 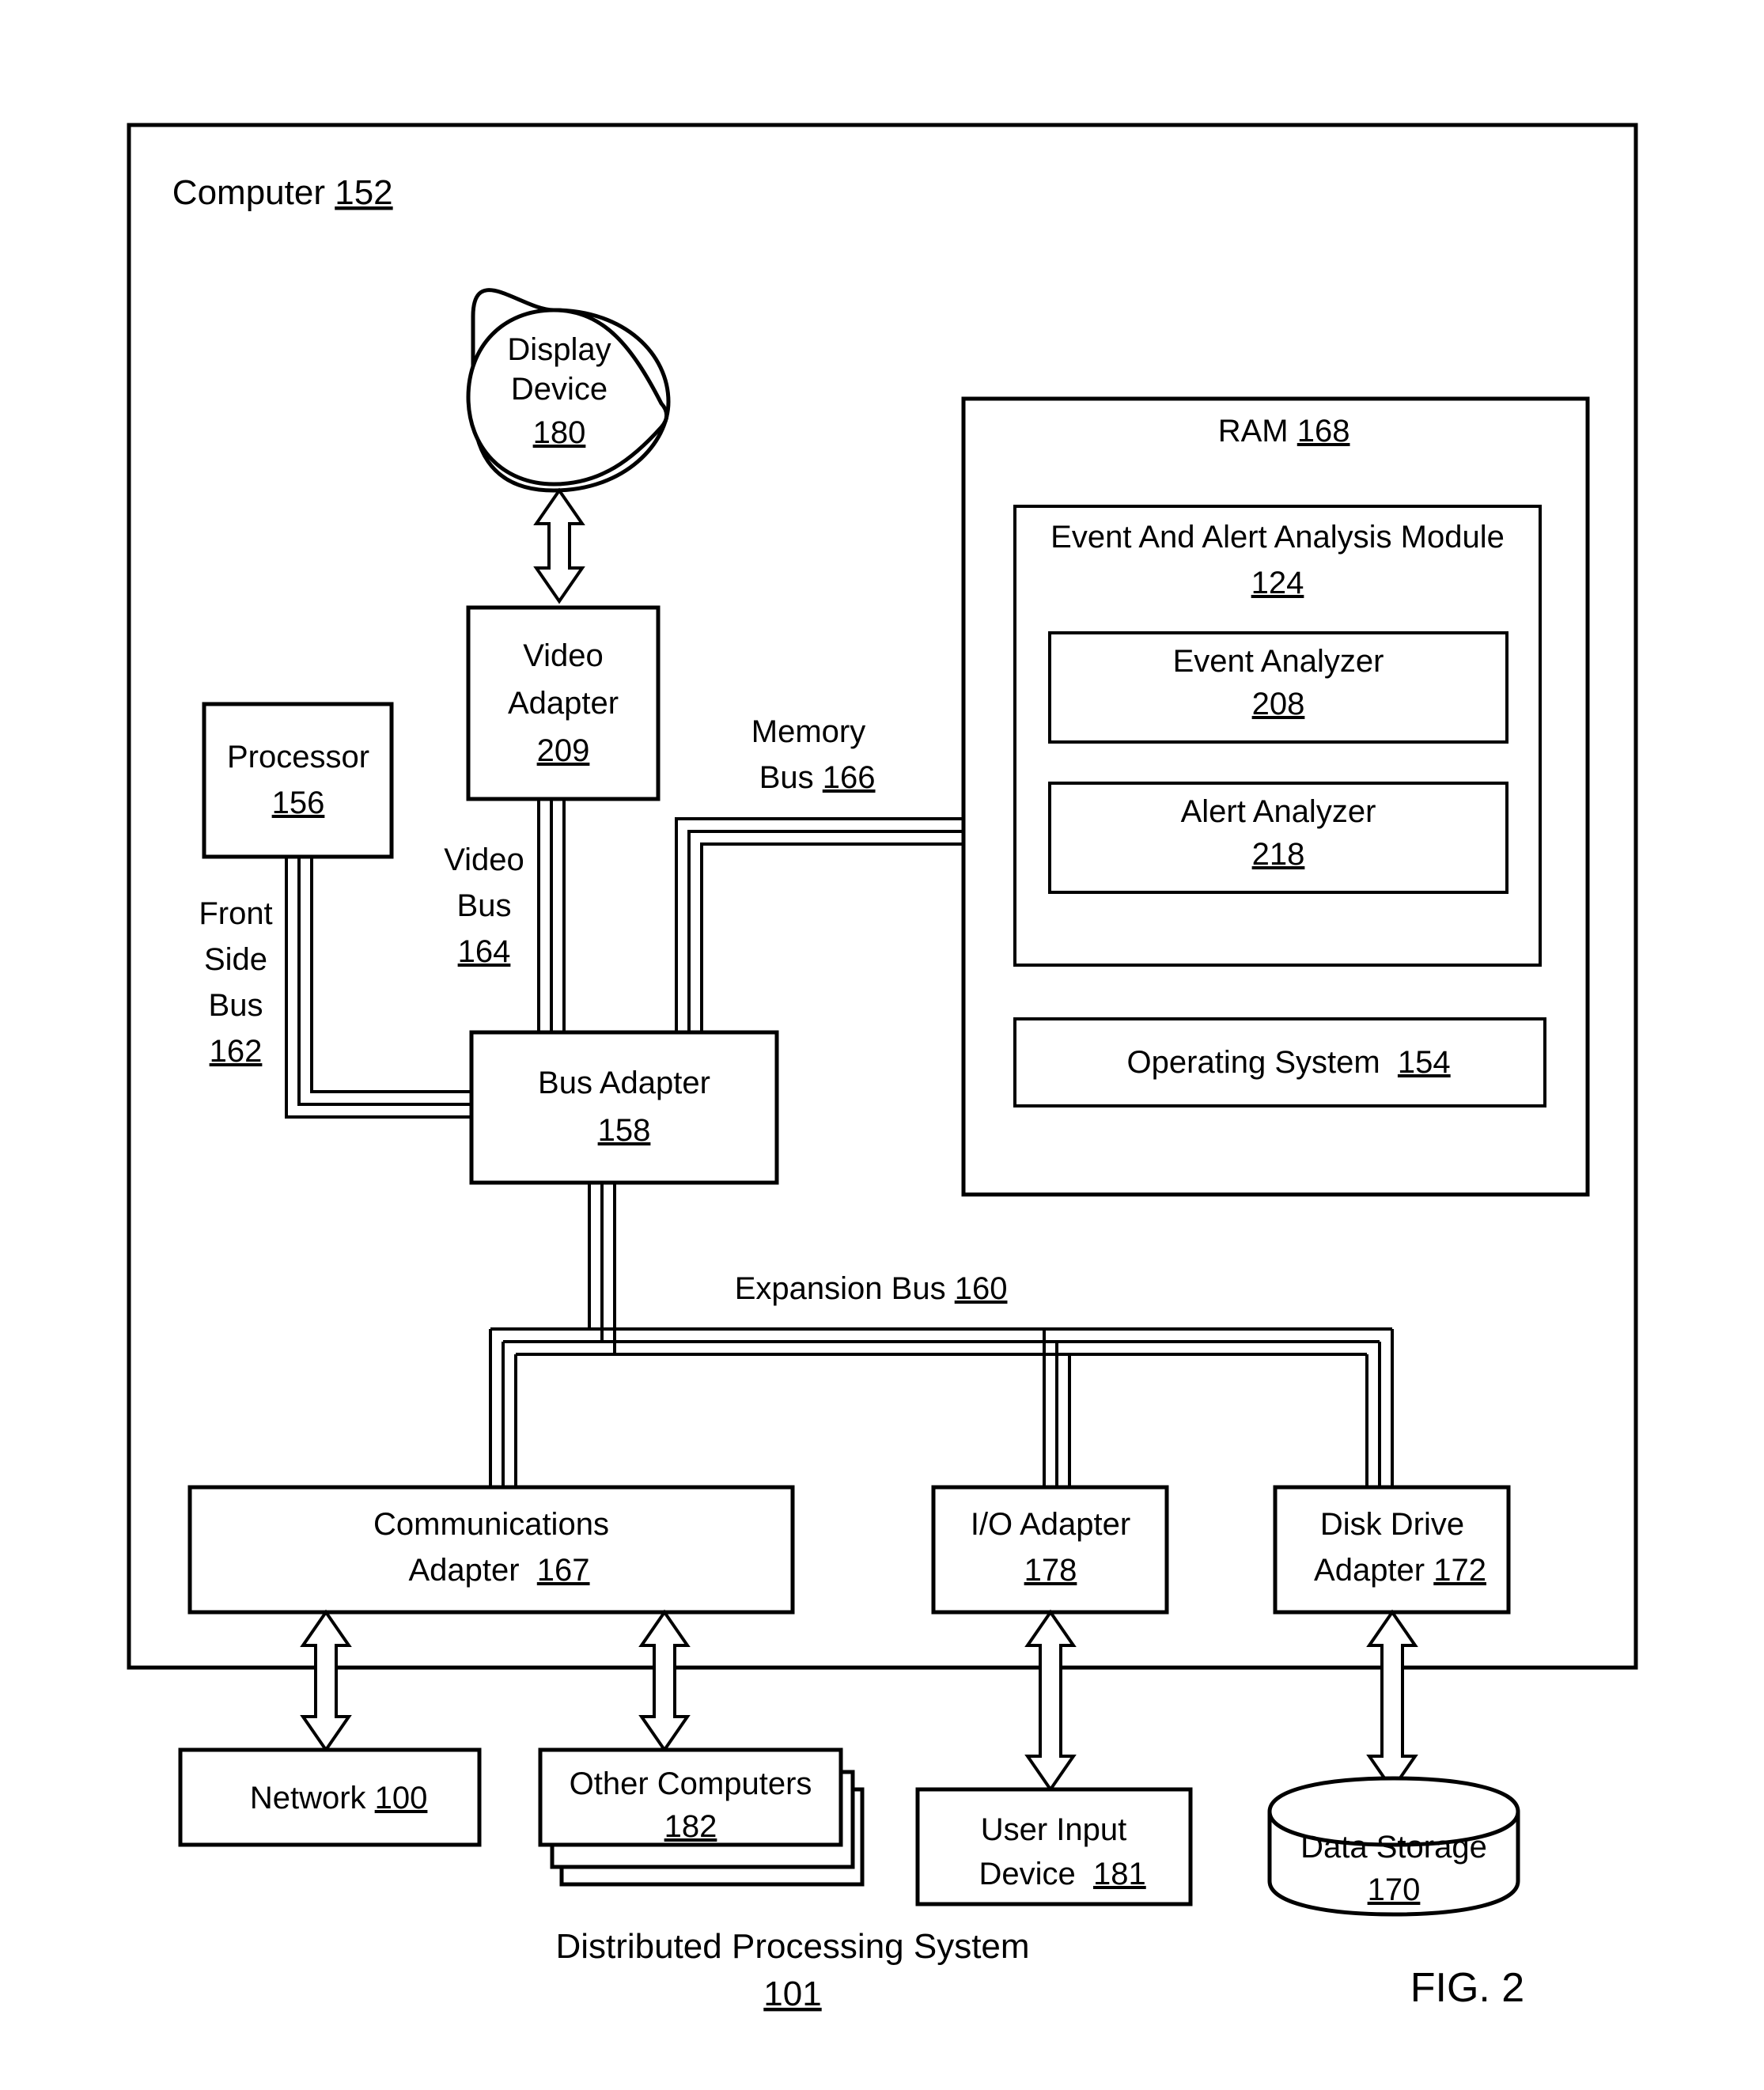 I want to click on user-input-device-line1: User Input, so click(x=1054, y=1829).